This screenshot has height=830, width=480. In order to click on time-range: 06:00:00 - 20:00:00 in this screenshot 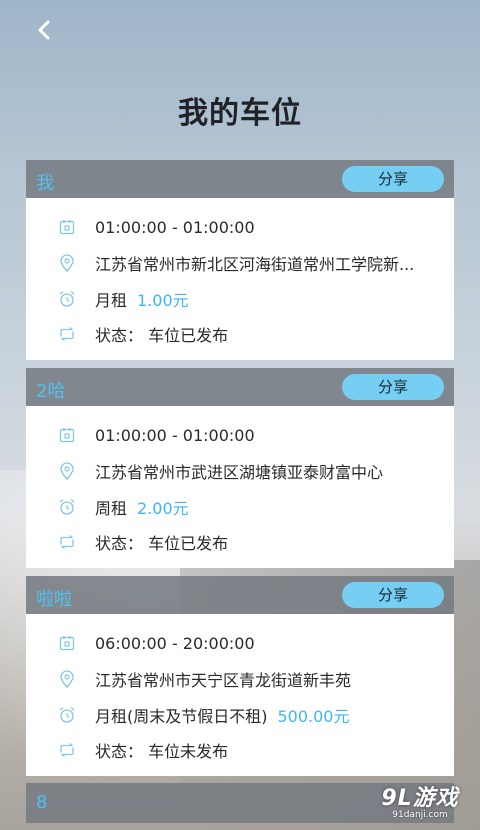, I will do `click(175, 643)`.